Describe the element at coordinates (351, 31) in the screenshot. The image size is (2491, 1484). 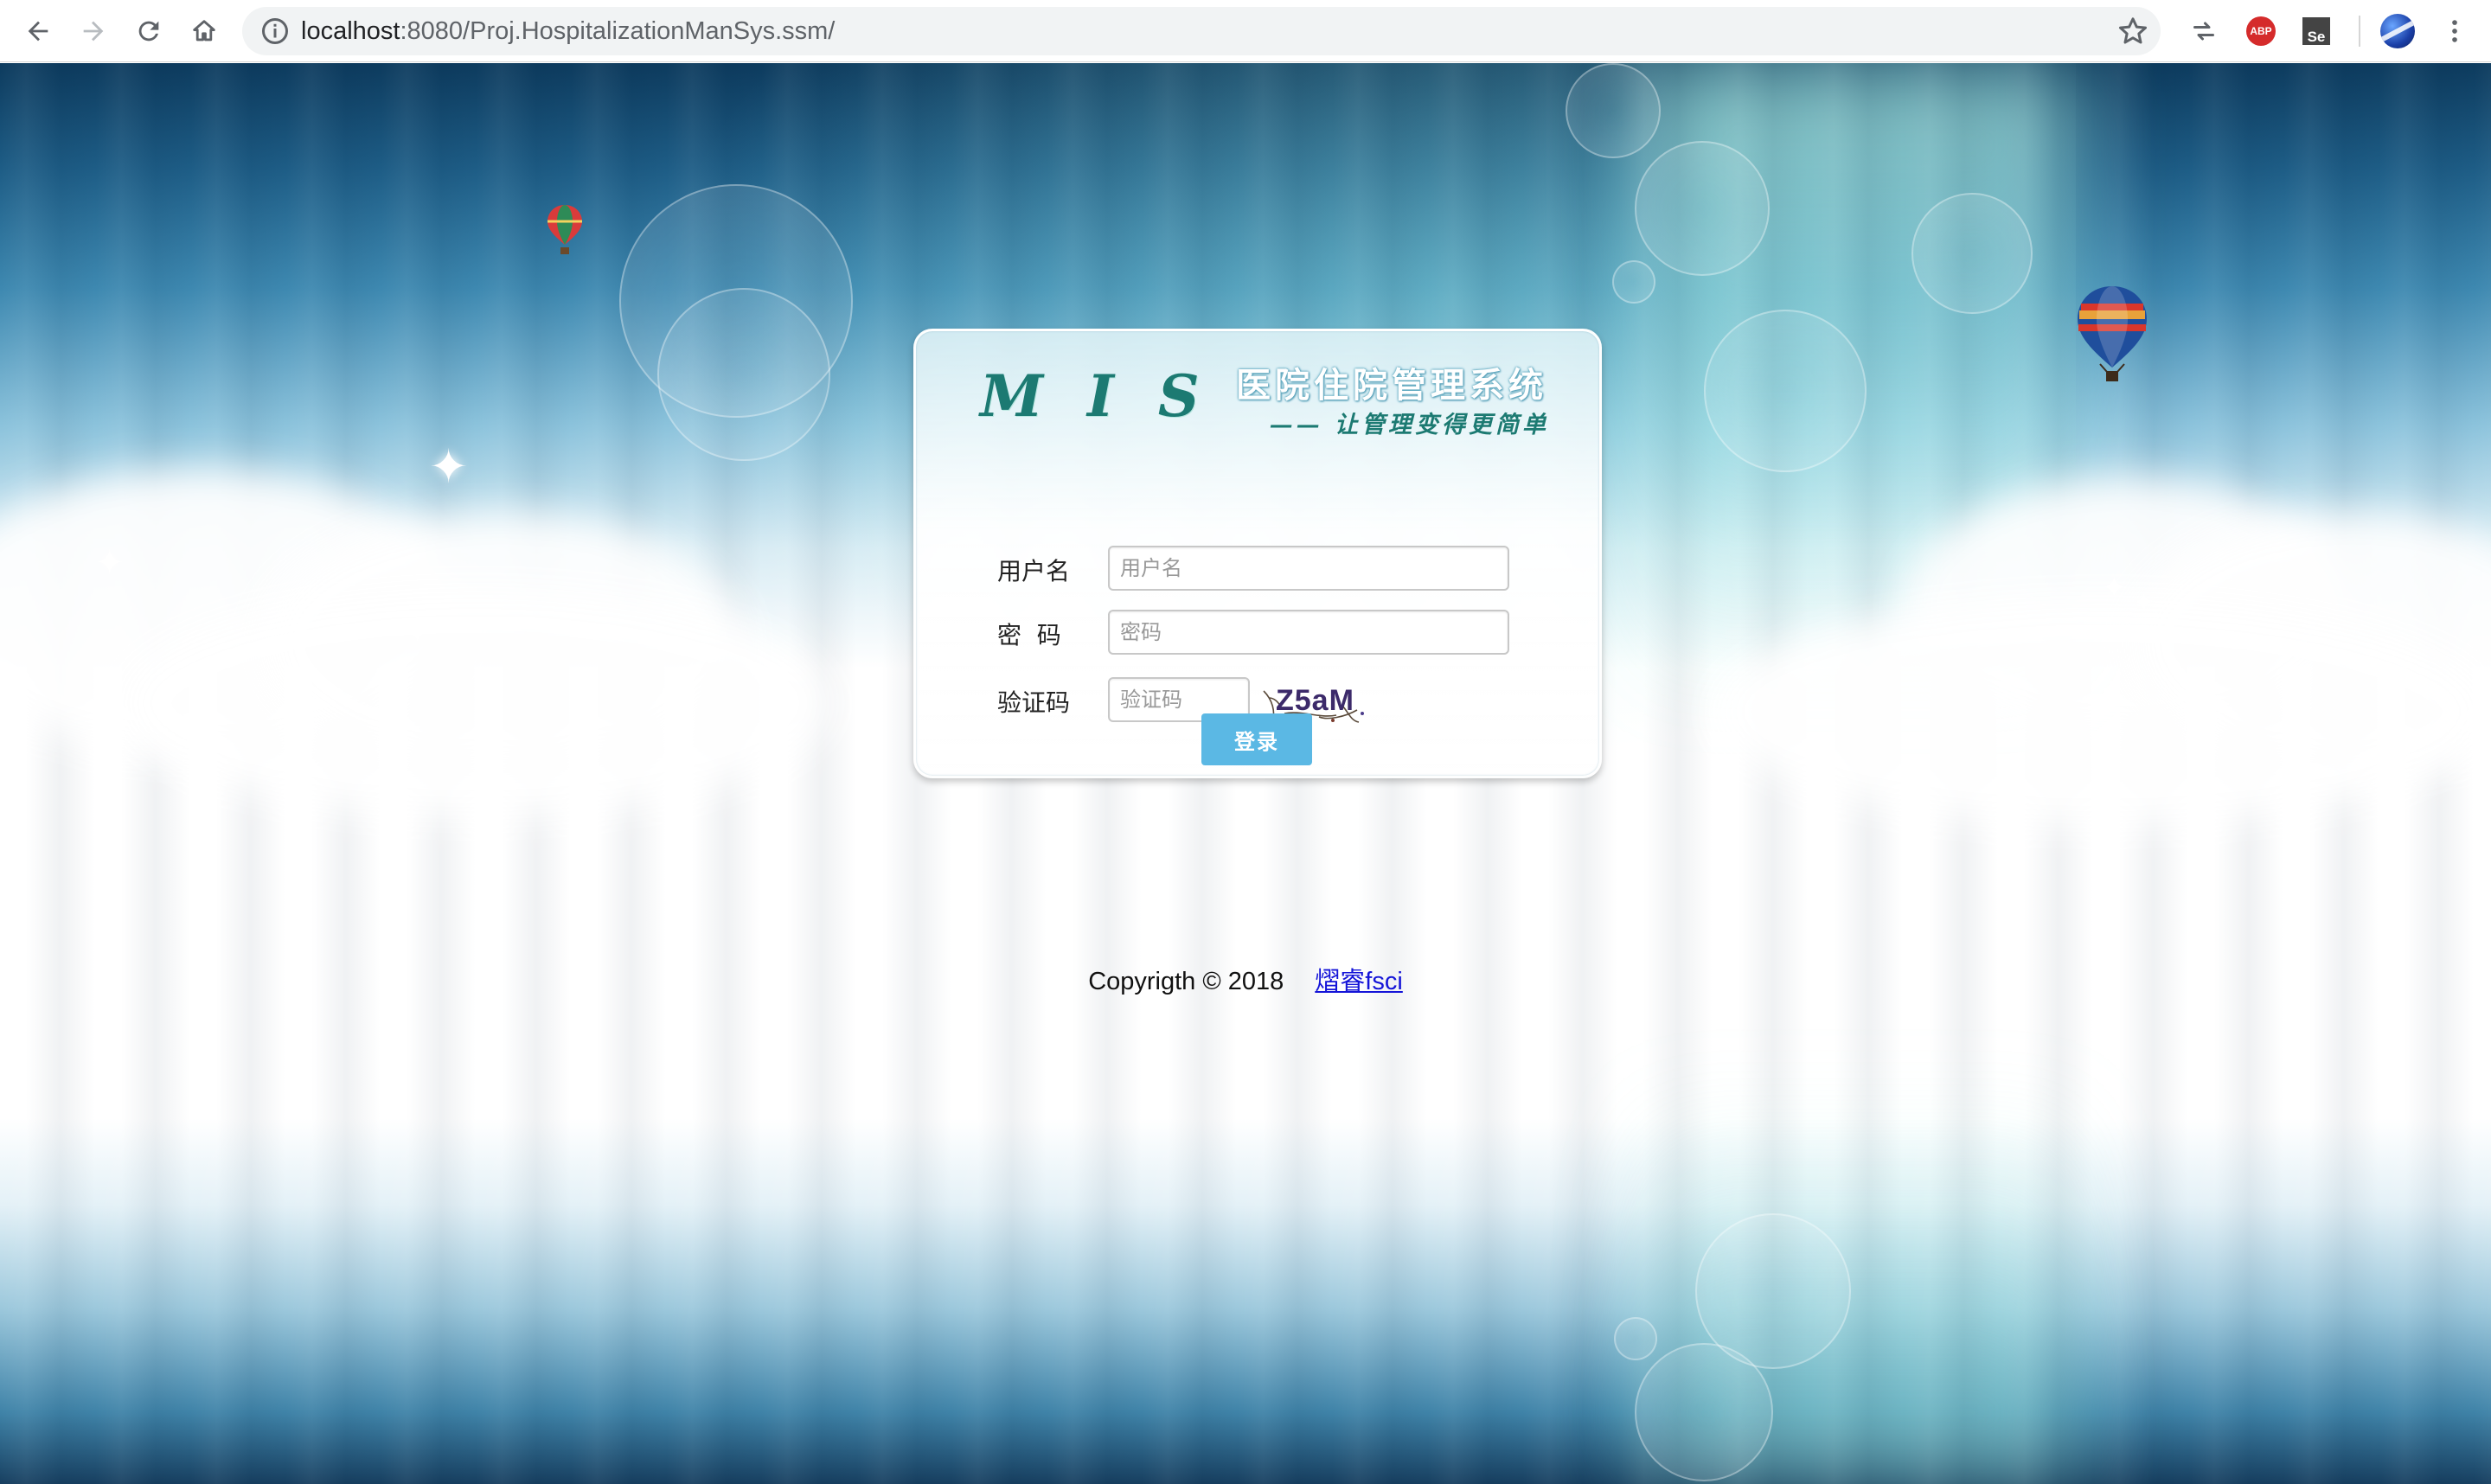
I see `url-host: localhost` at that location.